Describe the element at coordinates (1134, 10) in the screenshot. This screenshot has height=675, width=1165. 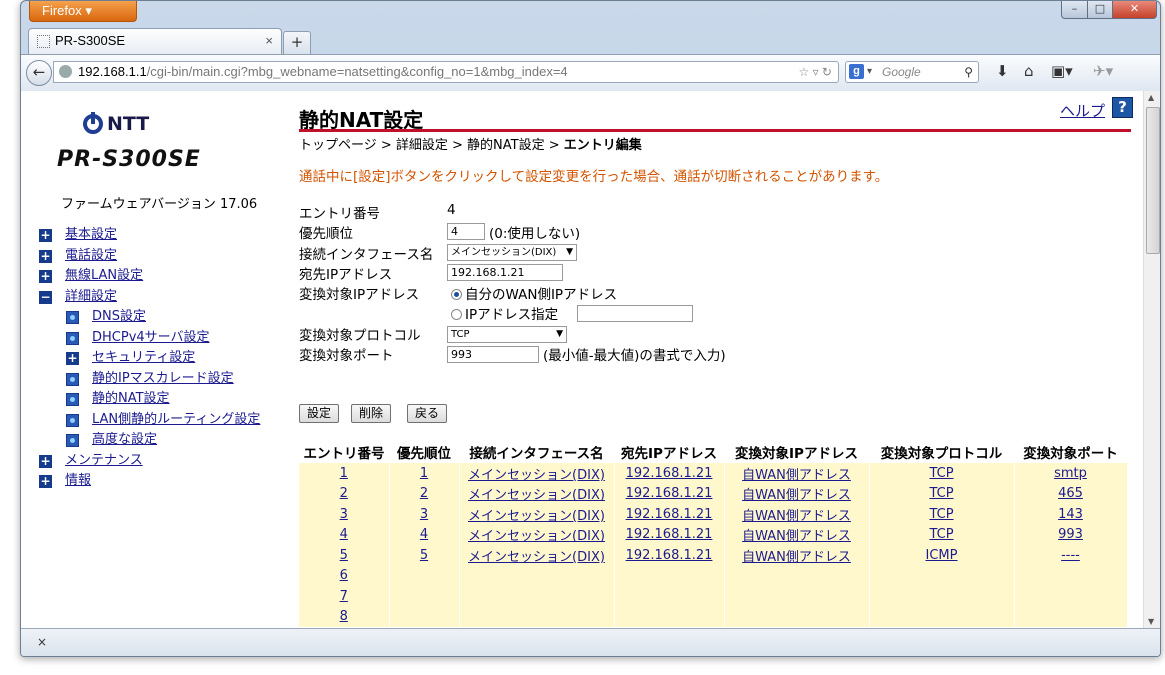
I see `close-window-button: ✕` at that location.